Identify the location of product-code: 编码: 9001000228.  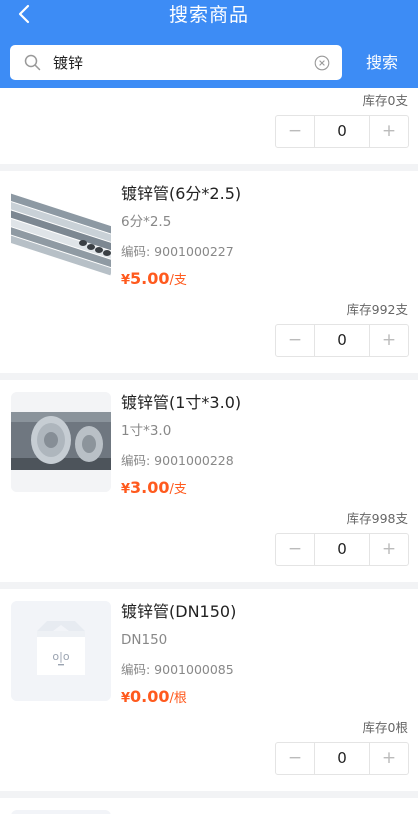
(177, 460).